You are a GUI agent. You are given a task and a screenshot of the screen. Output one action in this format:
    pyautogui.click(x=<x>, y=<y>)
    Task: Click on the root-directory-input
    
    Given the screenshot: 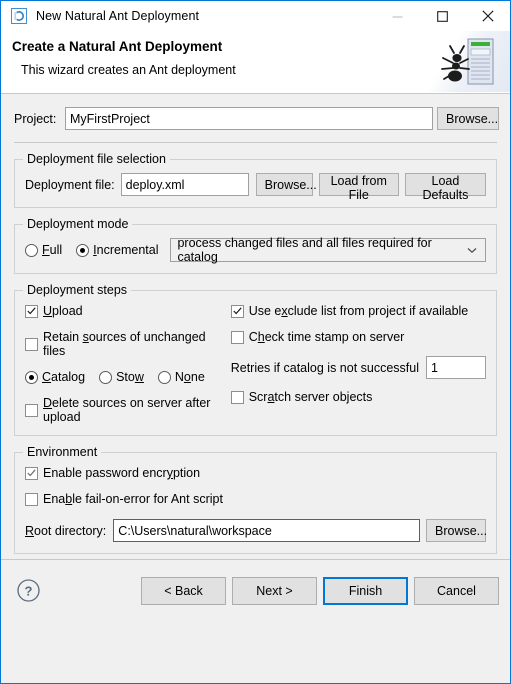 What is the action you would take?
    pyautogui.click(x=266, y=530)
    